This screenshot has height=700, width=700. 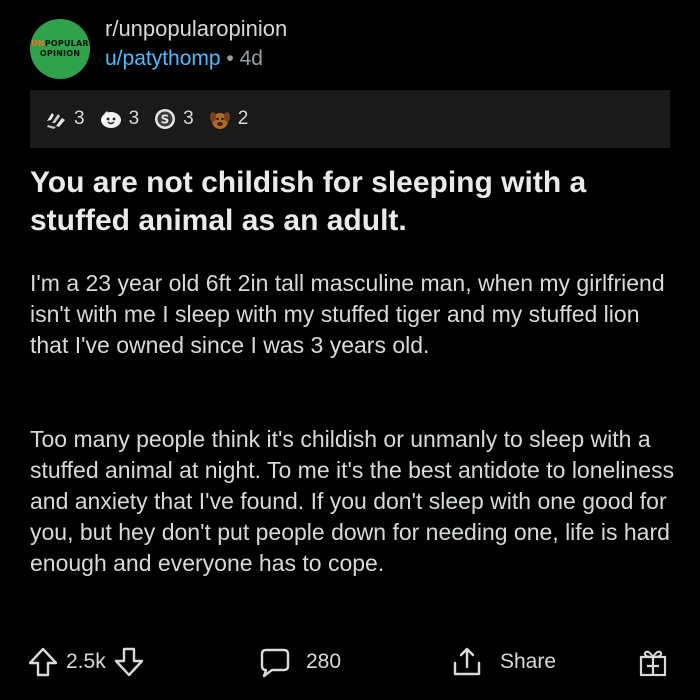 I want to click on downvote-arrow-icon, so click(x=128, y=662).